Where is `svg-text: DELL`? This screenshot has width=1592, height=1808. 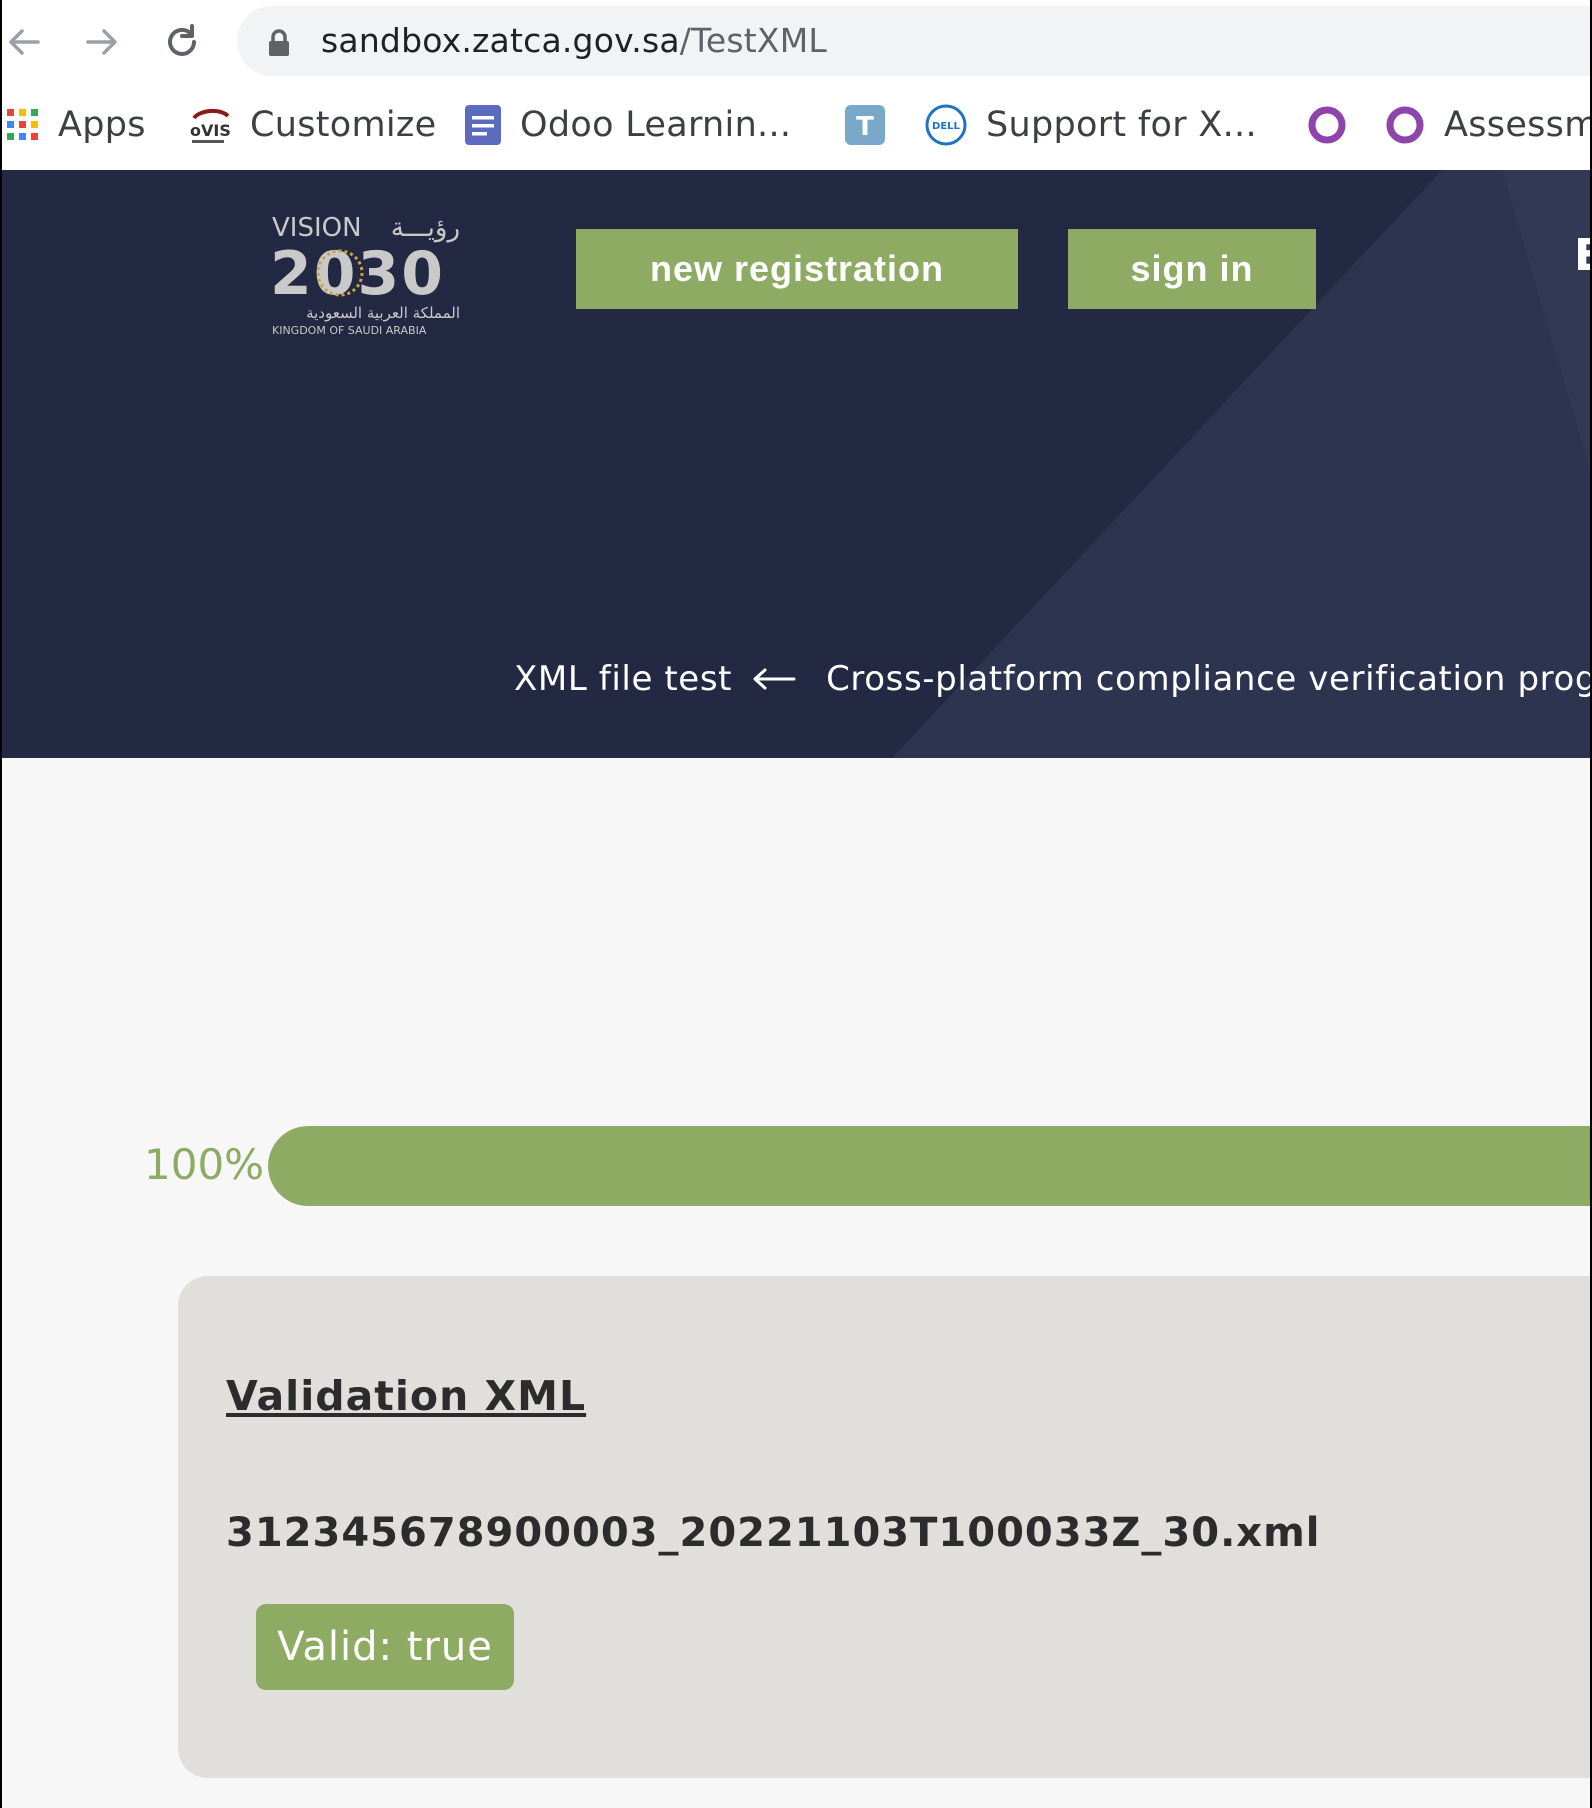 svg-text: DELL is located at coordinates (946, 126).